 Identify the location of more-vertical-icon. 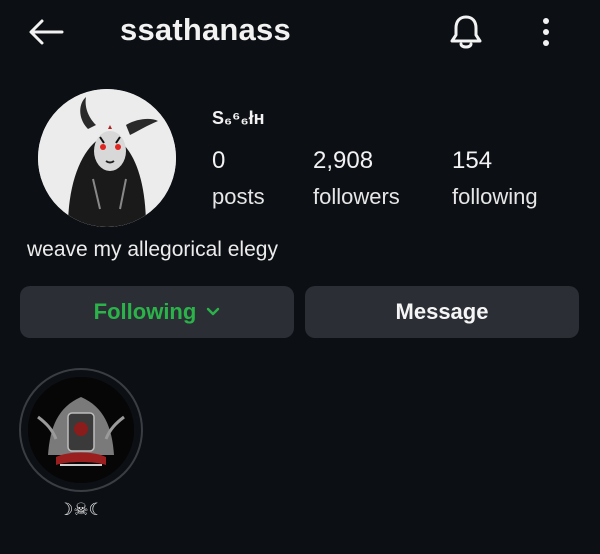
(546, 32).